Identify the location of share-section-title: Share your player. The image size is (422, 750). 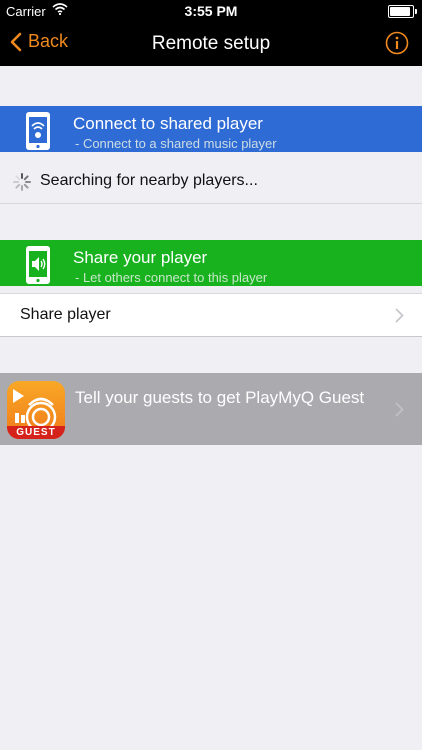
(140, 257).